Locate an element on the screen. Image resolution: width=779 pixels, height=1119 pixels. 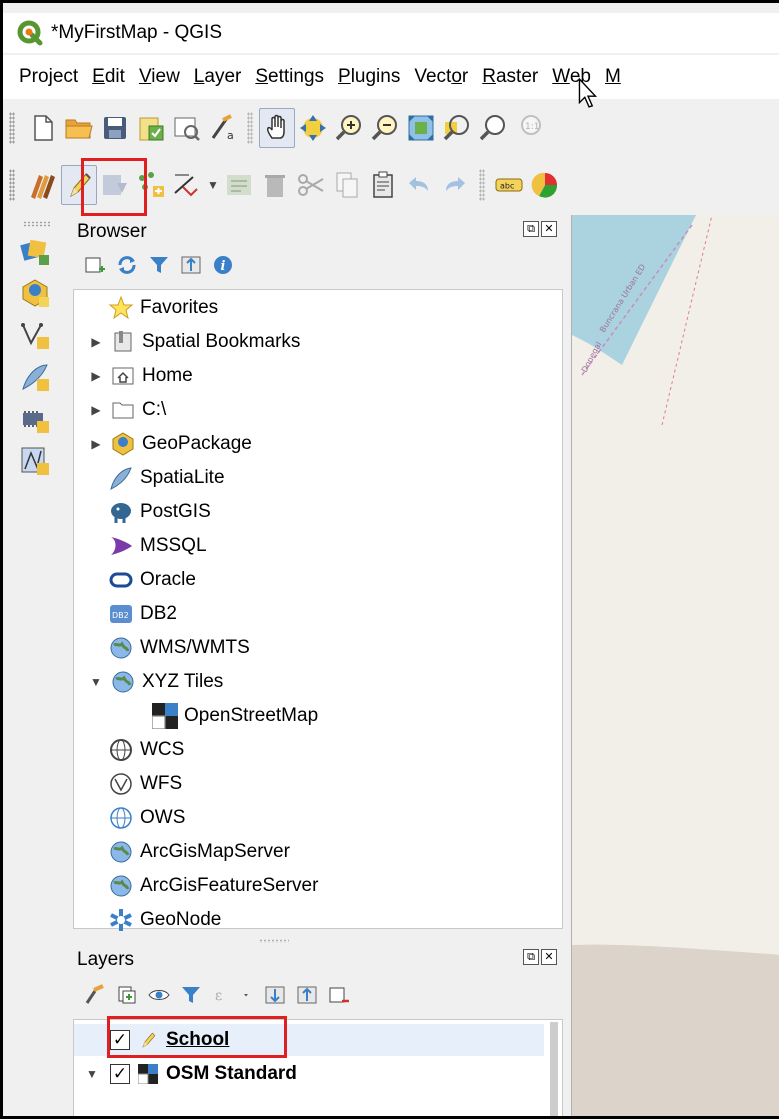
modify-attributes-button is located at coordinates (239, 185).